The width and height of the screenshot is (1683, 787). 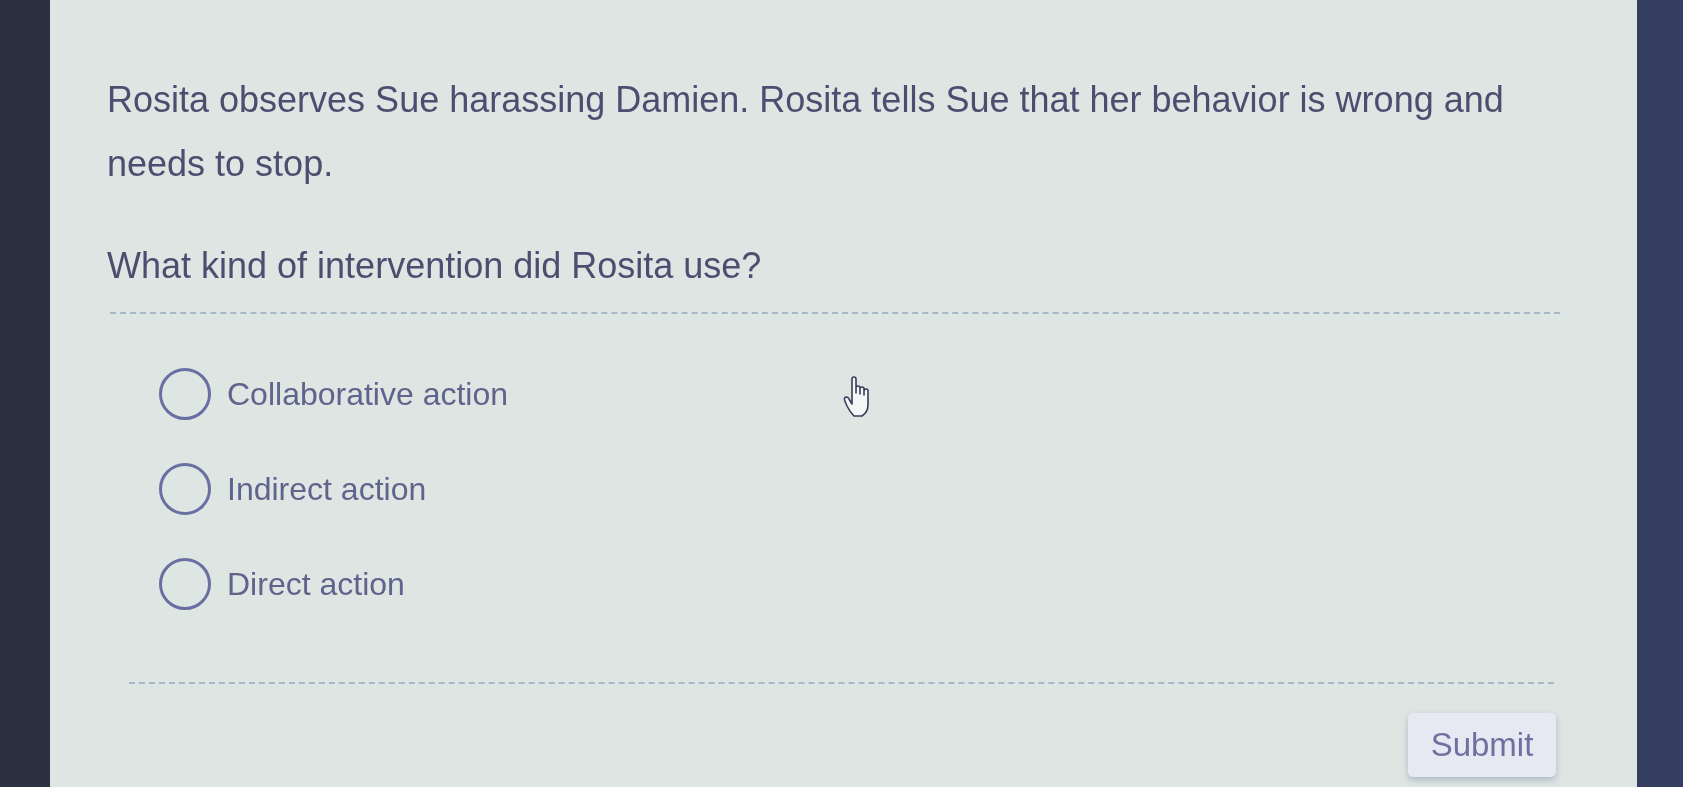 What do you see at coordinates (434, 266) in the screenshot?
I see `question-prompt: What kind of intervention did Rosita use?` at bounding box center [434, 266].